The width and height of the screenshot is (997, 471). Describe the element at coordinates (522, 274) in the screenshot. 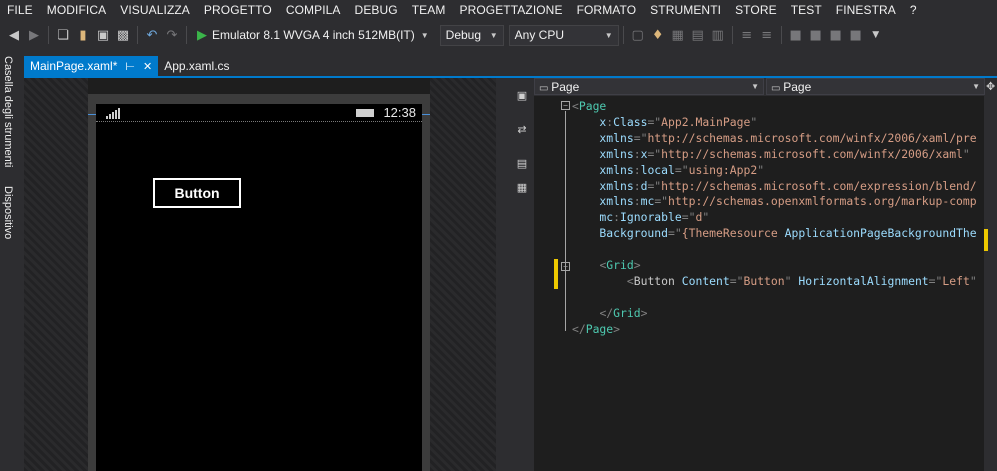

I see `split-view-toolbar: ▣ ⇄ ▤ ▦` at that location.